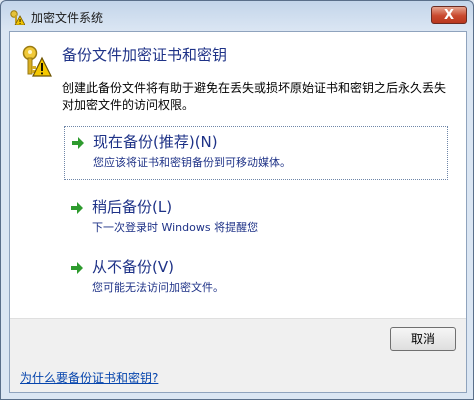 The image size is (474, 400). What do you see at coordinates (237, 16) in the screenshot?
I see `title-bar: 加密文件系统 X` at bounding box center [237, 16].